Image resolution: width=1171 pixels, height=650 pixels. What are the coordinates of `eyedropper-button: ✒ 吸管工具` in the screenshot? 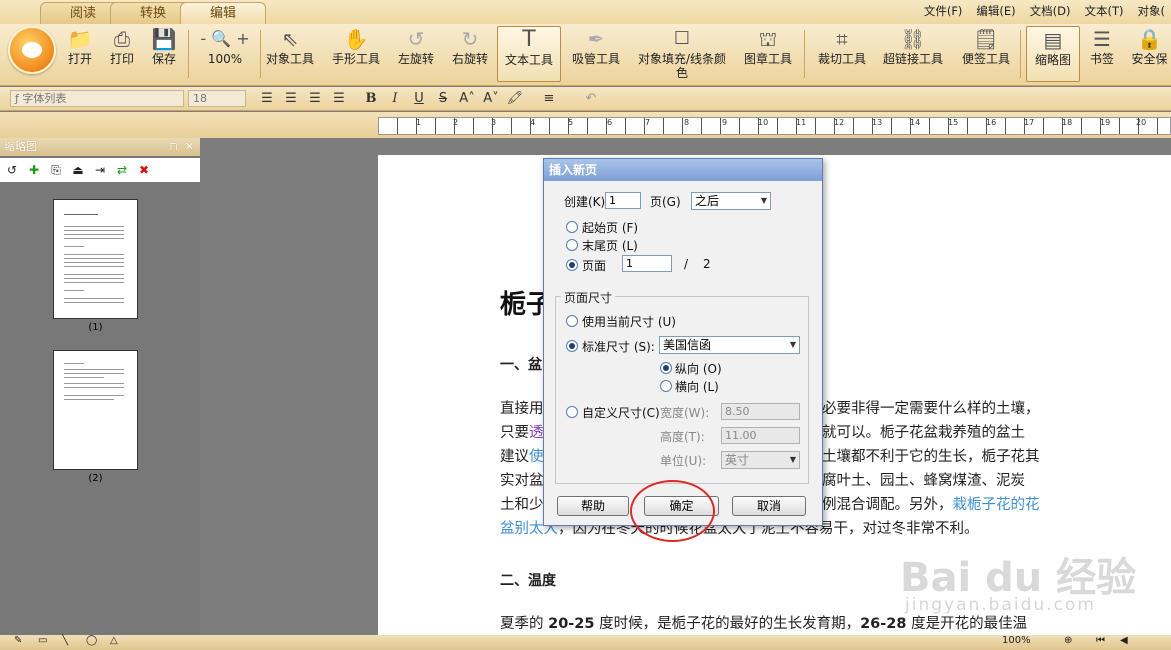 It's located at (596, 54).